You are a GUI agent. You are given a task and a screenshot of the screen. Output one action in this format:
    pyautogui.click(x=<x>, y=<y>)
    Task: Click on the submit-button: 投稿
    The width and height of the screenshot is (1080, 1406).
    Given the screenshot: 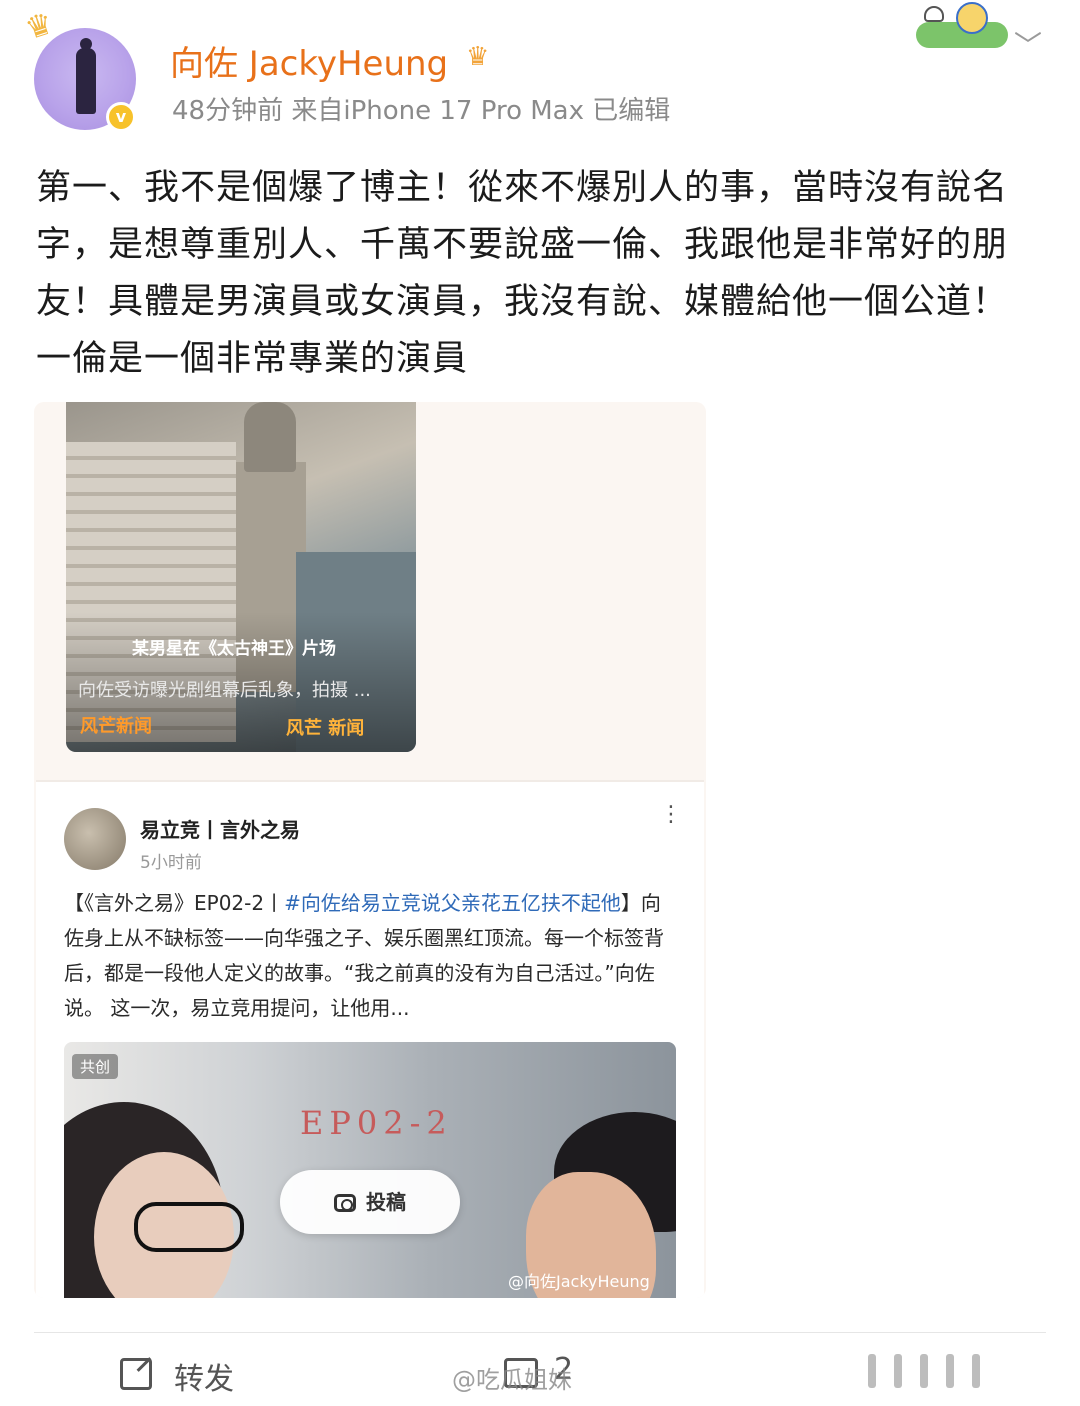 What is the action you would take?
    pyautogui.click(x=370, y=1202)
    